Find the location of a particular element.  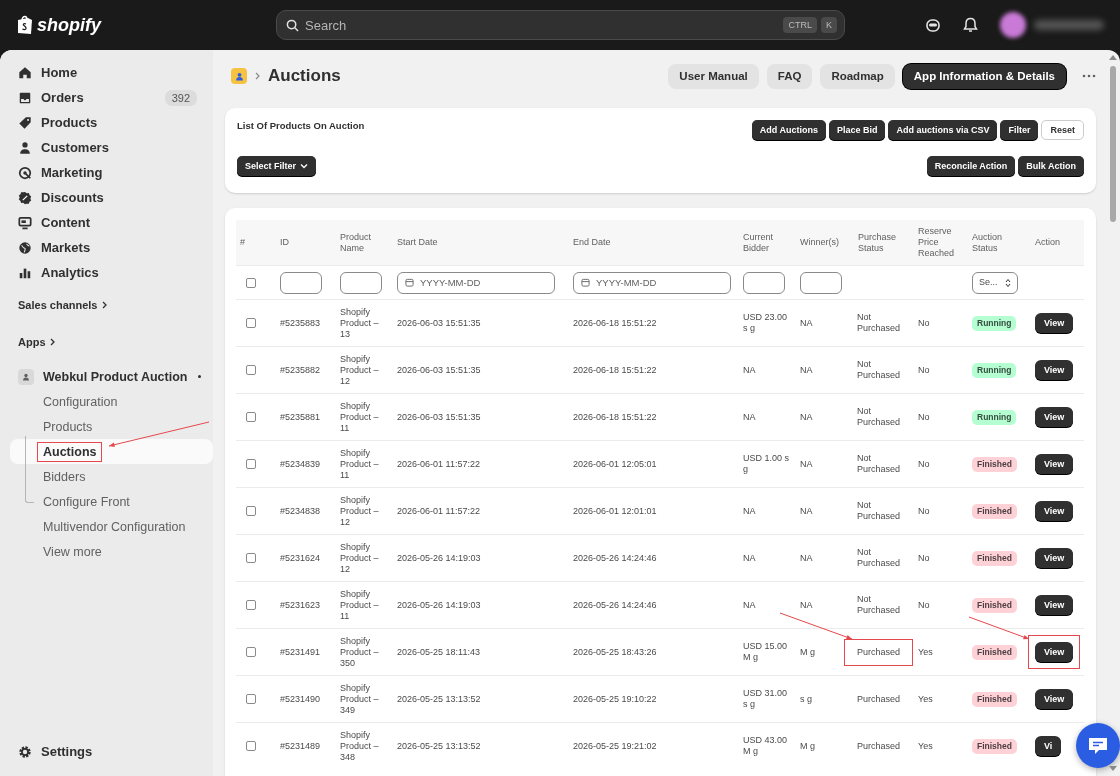

settings-icon is located at coordinates (25, 751).